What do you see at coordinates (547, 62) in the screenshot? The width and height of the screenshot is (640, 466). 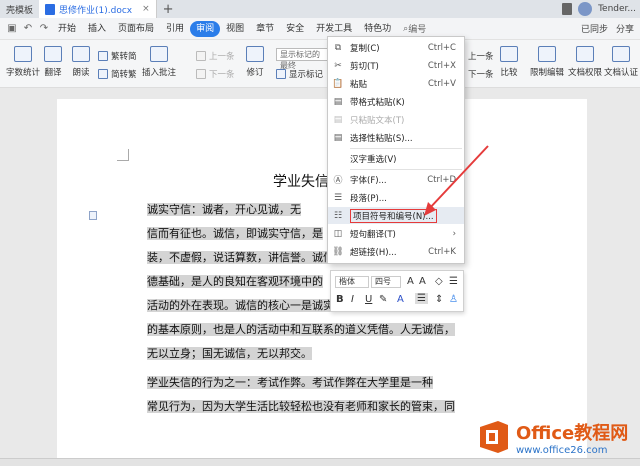 I see `restrict-edit-button: 限制编辑` at bounding box center [547, 62].